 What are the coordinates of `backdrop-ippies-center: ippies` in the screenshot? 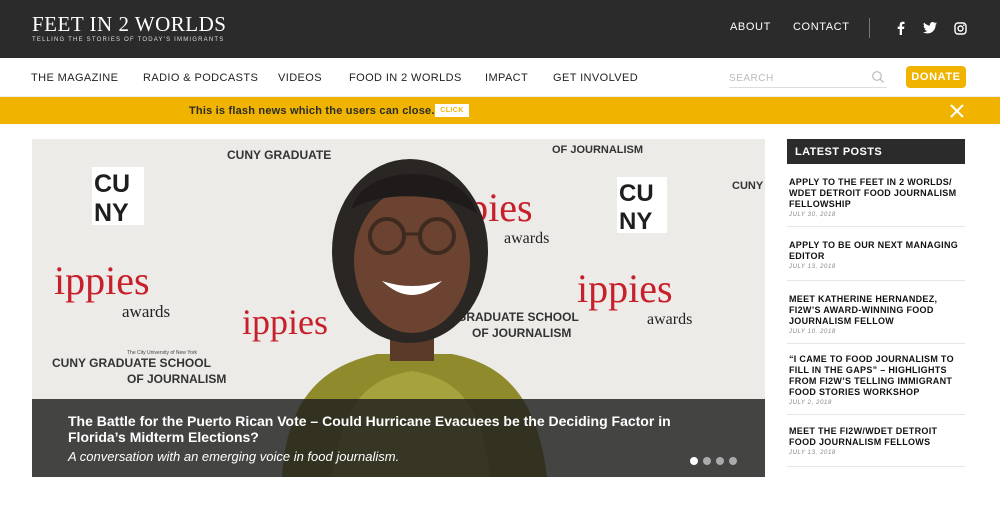 It's located at (285, 322).